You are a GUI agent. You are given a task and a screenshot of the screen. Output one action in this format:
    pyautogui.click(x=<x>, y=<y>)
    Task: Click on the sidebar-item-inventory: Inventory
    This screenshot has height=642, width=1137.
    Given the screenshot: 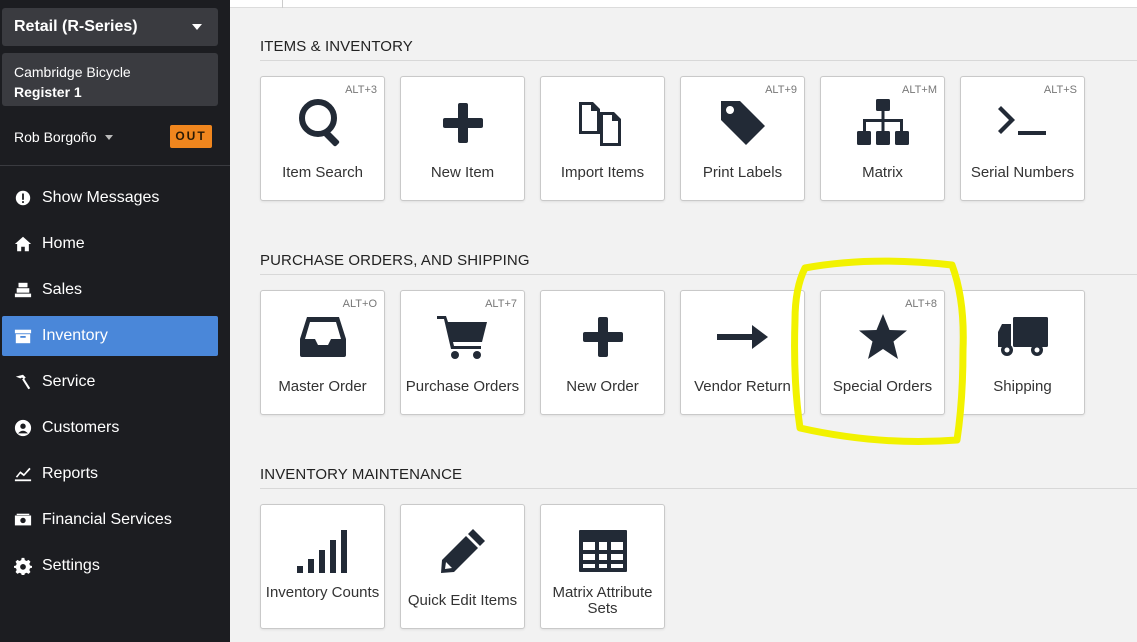 What is the action you would take?
    pyautogui.click(x=110, y=336)
    